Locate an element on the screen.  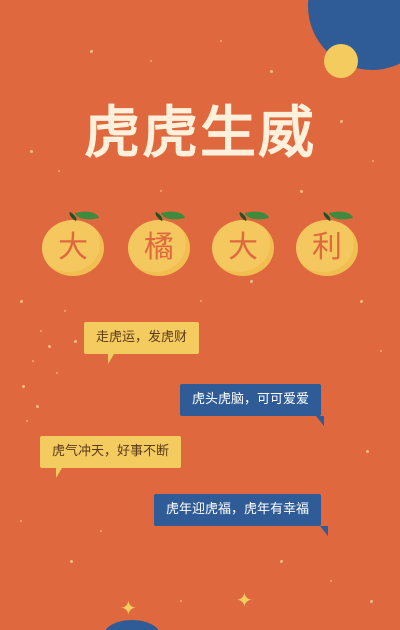
yellow-circle-decoration is located at coordinates (341, 61).